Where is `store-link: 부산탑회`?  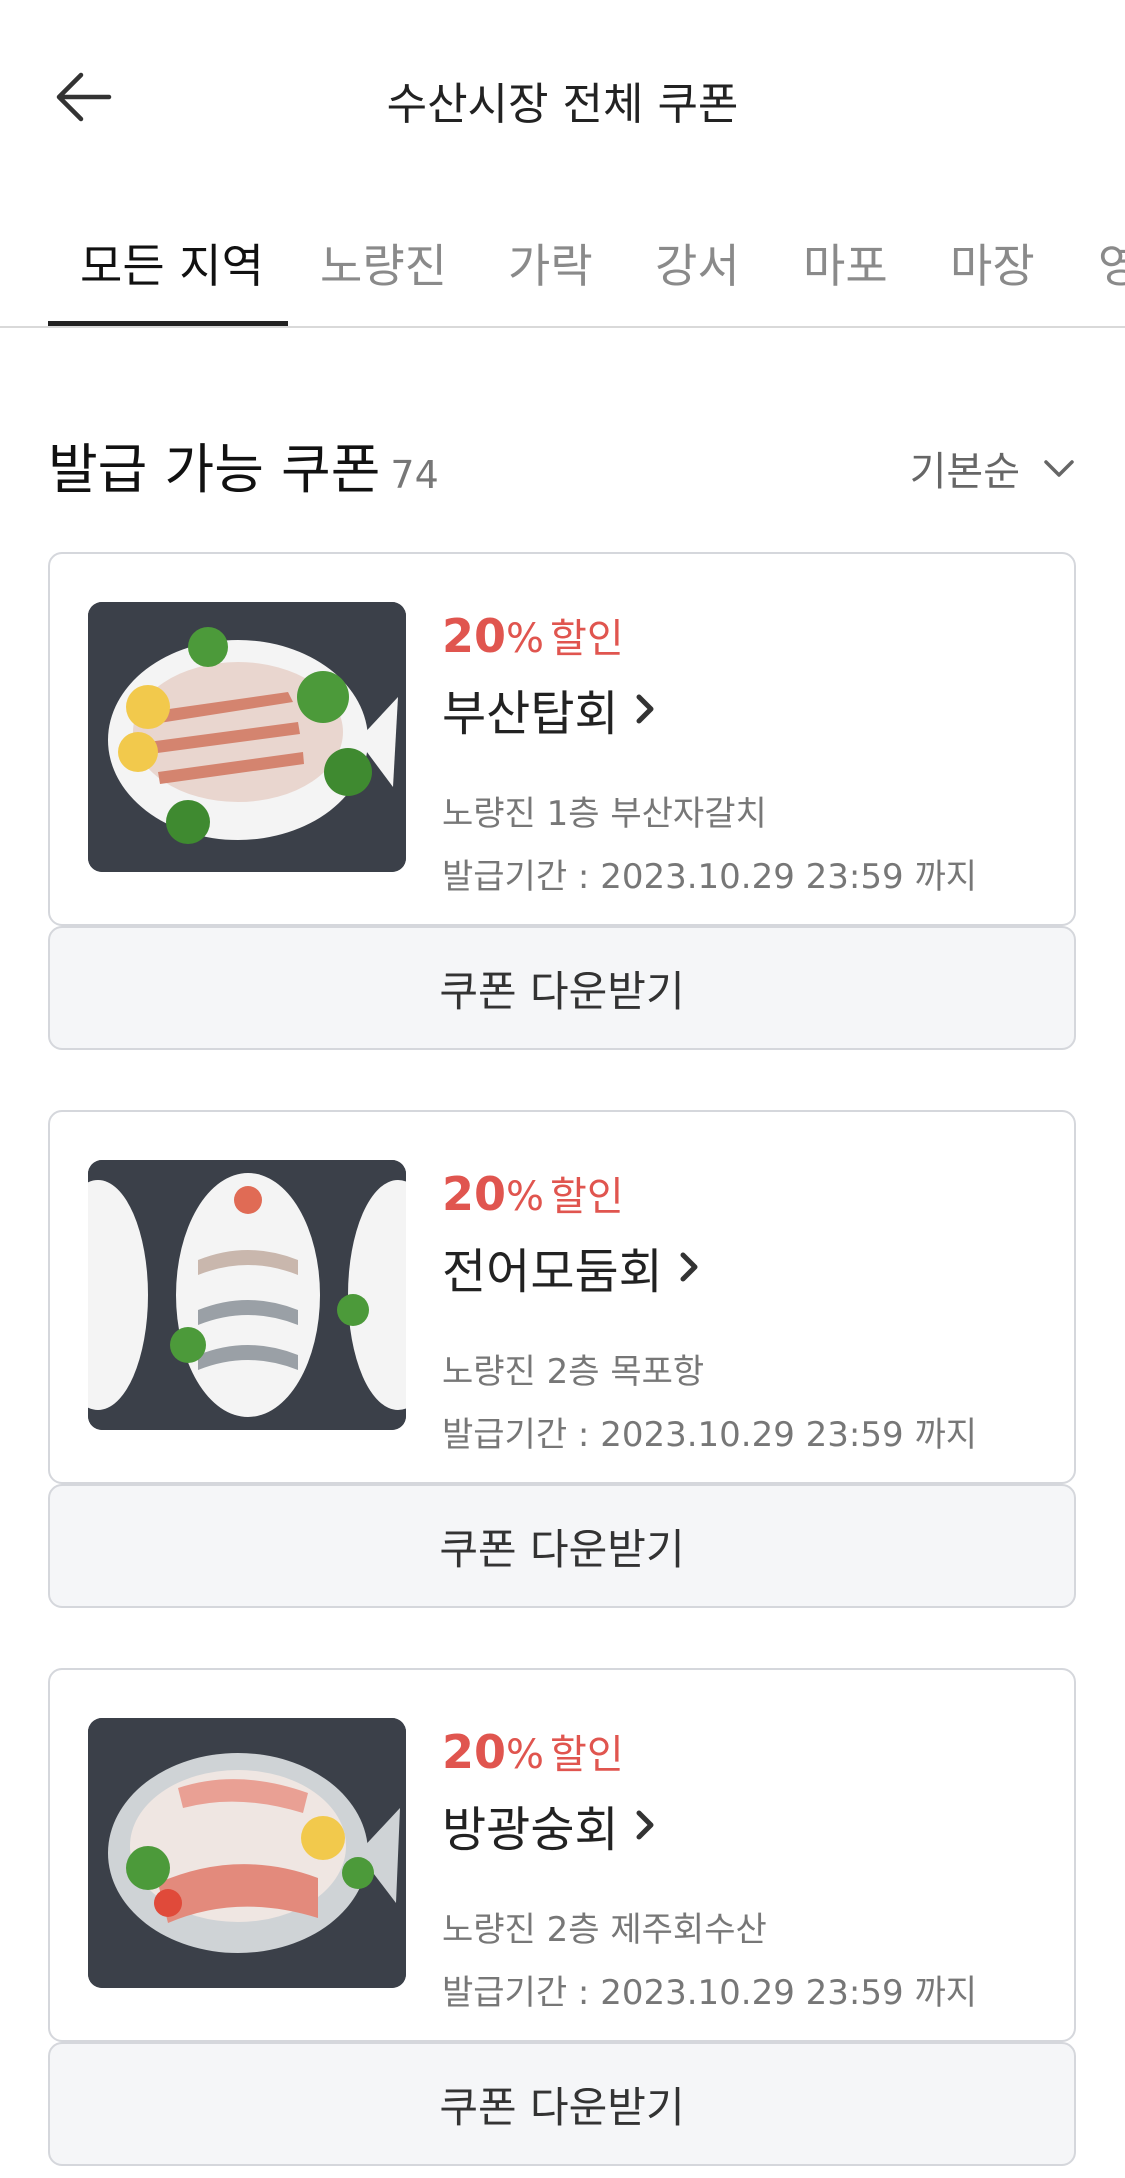 store-link: 부산탑회 is located at coordinates (748, 709).